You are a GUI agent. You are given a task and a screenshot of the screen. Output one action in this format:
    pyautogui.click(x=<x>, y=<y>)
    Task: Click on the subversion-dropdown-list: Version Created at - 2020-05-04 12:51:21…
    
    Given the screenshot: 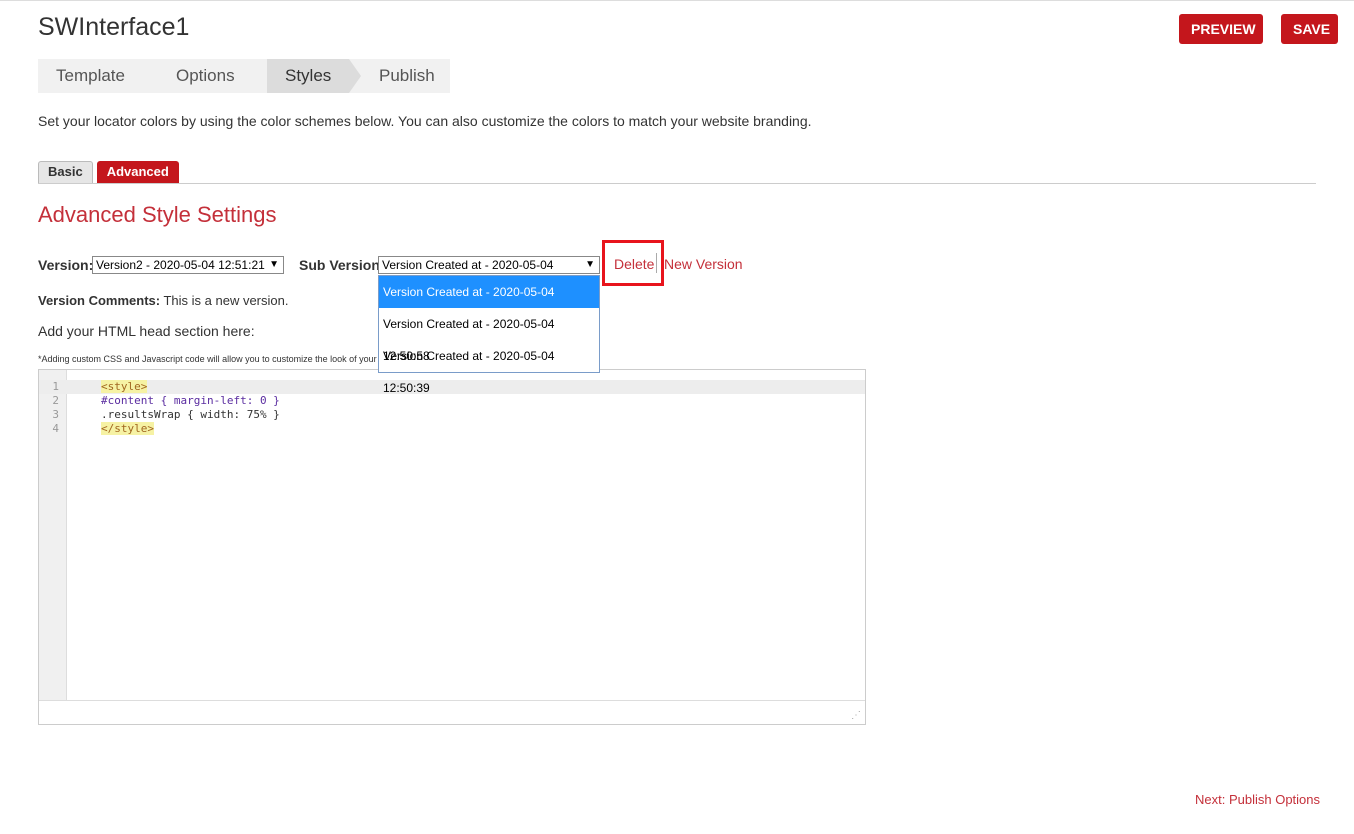 What is the action you would take?
    pyautogui.click(x=489, y=335)
    